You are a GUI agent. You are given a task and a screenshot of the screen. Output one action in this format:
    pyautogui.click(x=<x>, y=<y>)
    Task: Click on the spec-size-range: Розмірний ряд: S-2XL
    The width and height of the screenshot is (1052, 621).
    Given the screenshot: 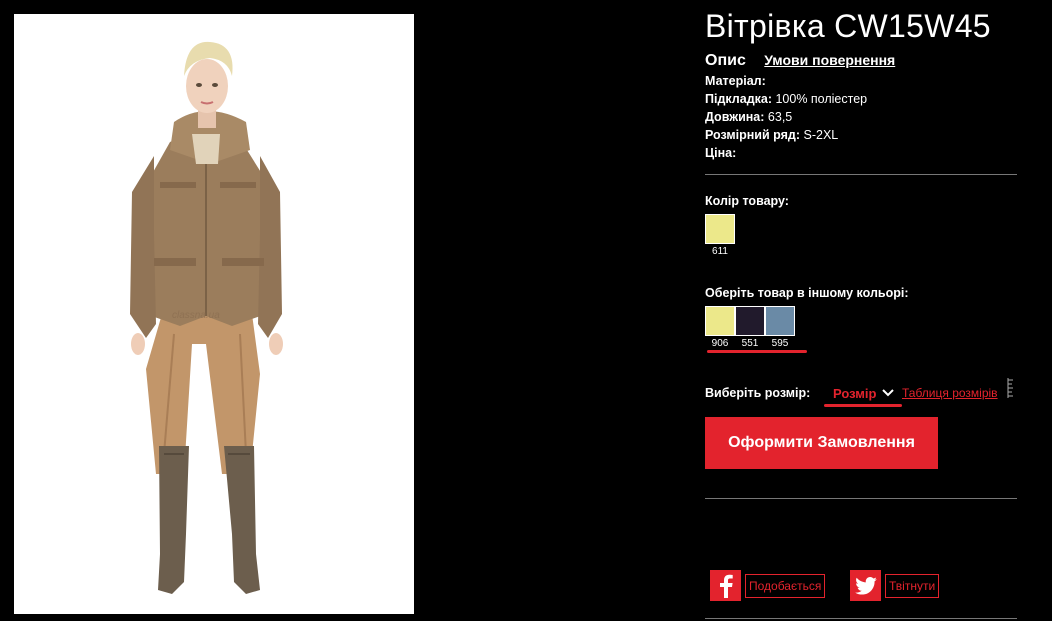 What is the action you would take?
    pyautogui.click(x=772, y=135)
    